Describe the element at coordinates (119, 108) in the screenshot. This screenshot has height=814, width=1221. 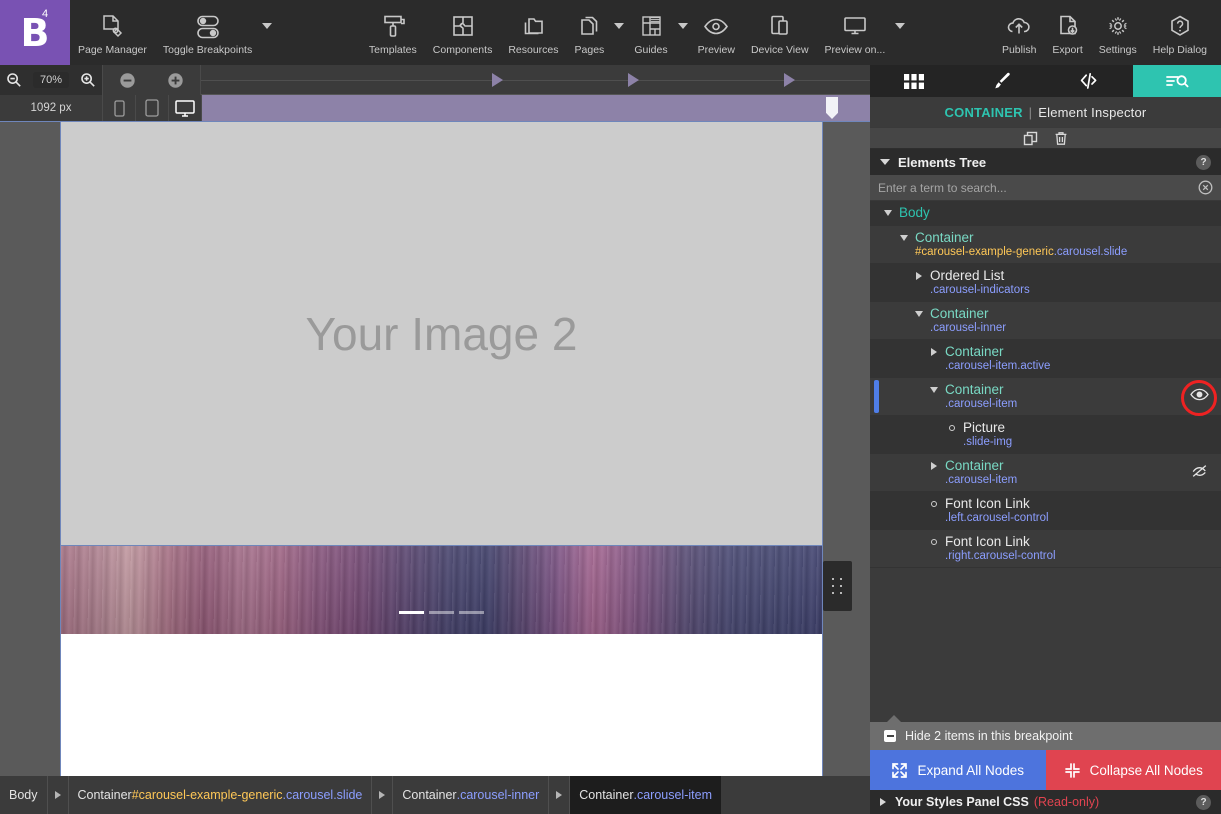
I see `device-phone-button` at that location.